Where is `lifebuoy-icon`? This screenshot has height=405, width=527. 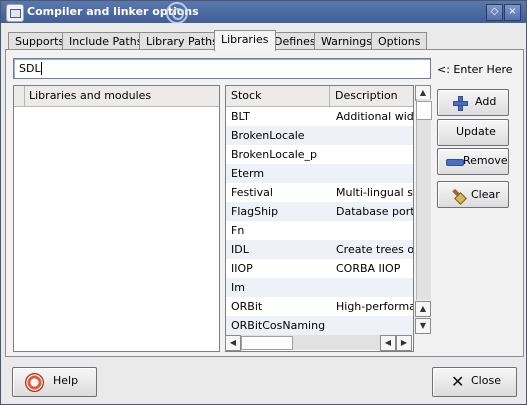
lifebuoy-icon is located at coordinates (34, 382).